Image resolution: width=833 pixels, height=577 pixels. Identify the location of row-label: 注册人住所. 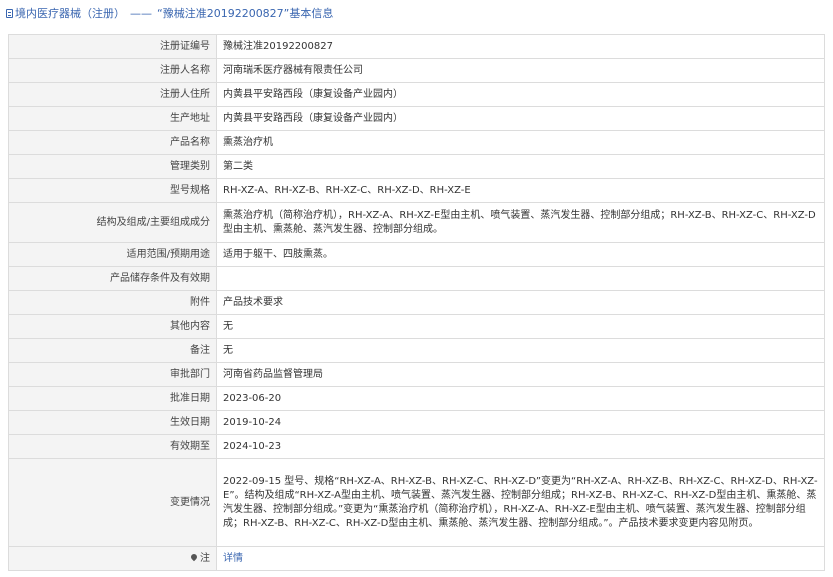
(112, 94).